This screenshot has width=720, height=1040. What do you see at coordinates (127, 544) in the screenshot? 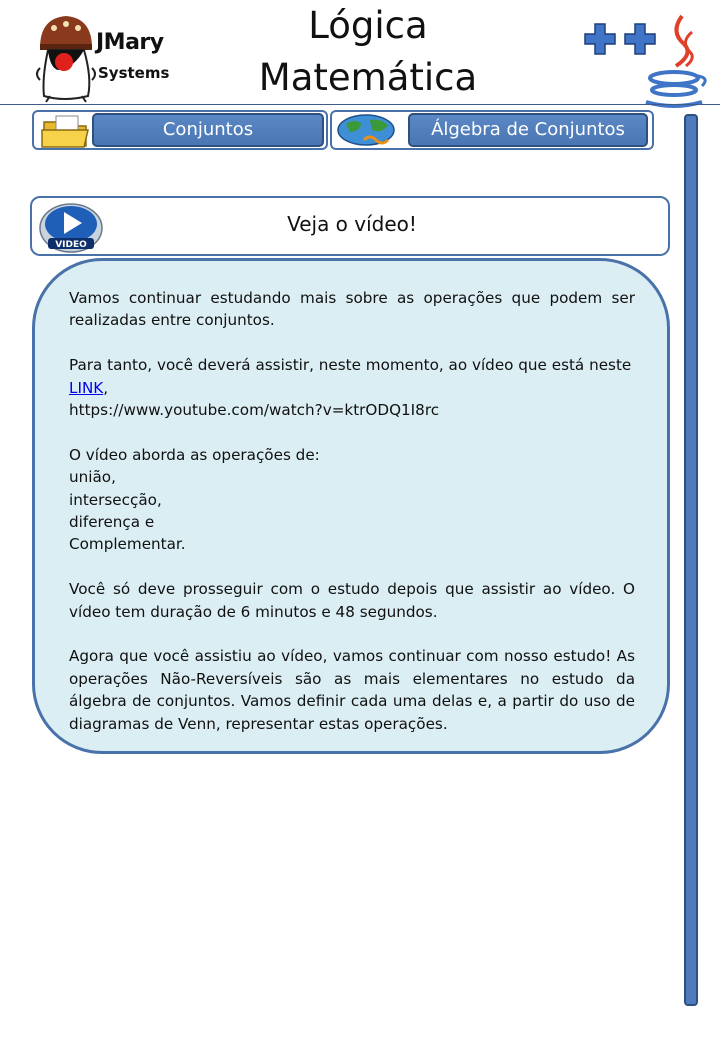
I see `operation-item: Complementar.` at bounding box center [127, 544].